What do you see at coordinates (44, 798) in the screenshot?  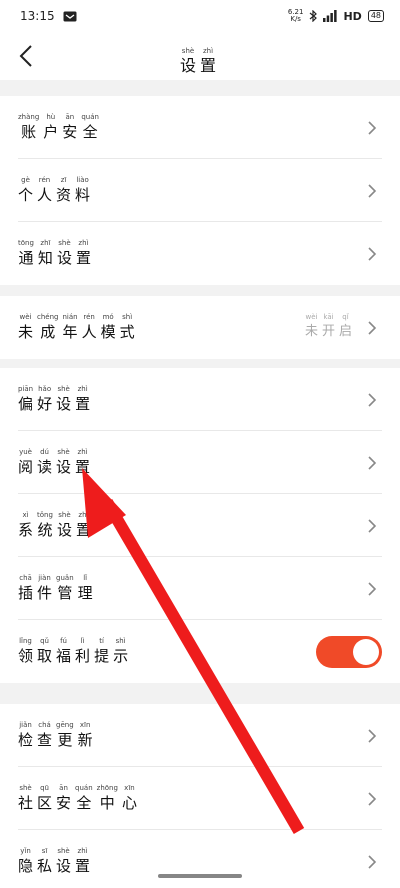 I see `ruby-char: qū 区` at bounding box center [44, 798].